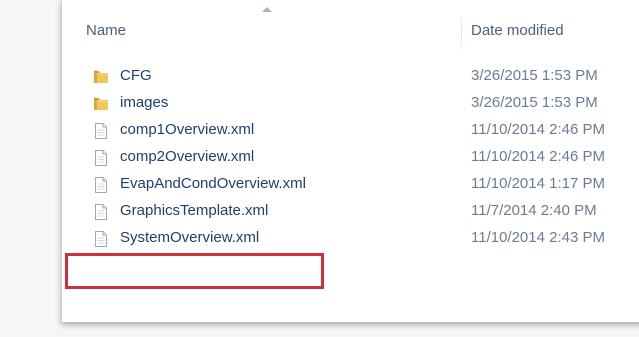  I want to click on file-name: GraphicsTemplate.xml, so click(194, 210).